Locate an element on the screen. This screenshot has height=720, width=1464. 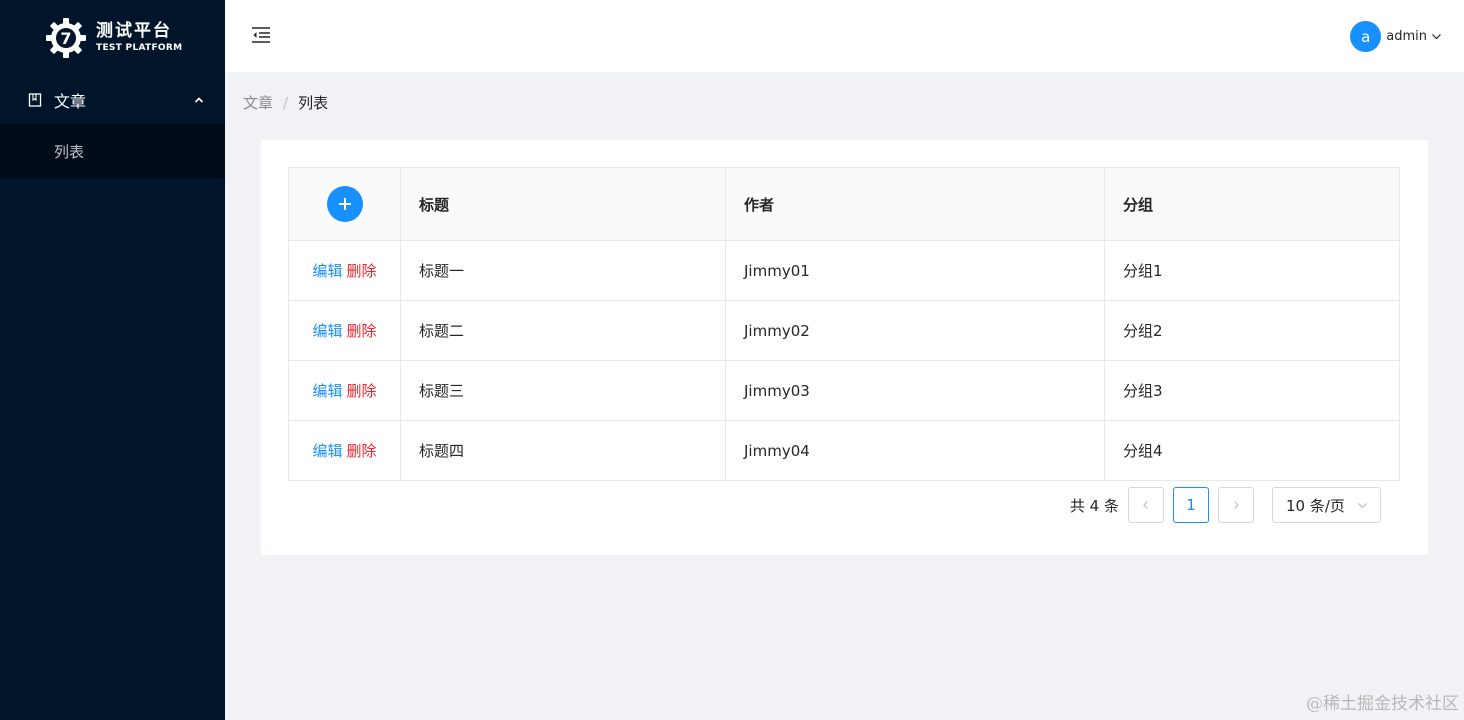
cell-group: 分组4 is located at coordinates (1252, 450).